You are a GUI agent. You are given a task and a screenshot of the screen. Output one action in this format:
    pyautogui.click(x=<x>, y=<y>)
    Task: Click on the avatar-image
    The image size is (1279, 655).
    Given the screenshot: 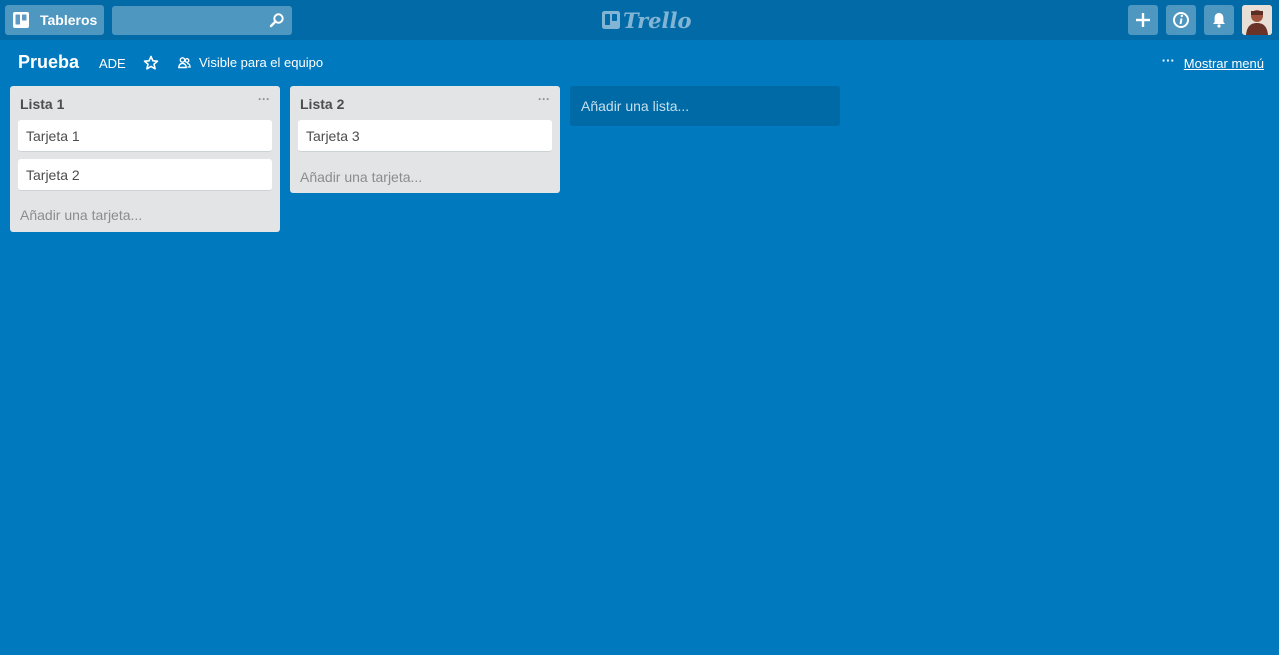 What is the action you would take?
    pyautogui.click(x=1257, y=20)
    